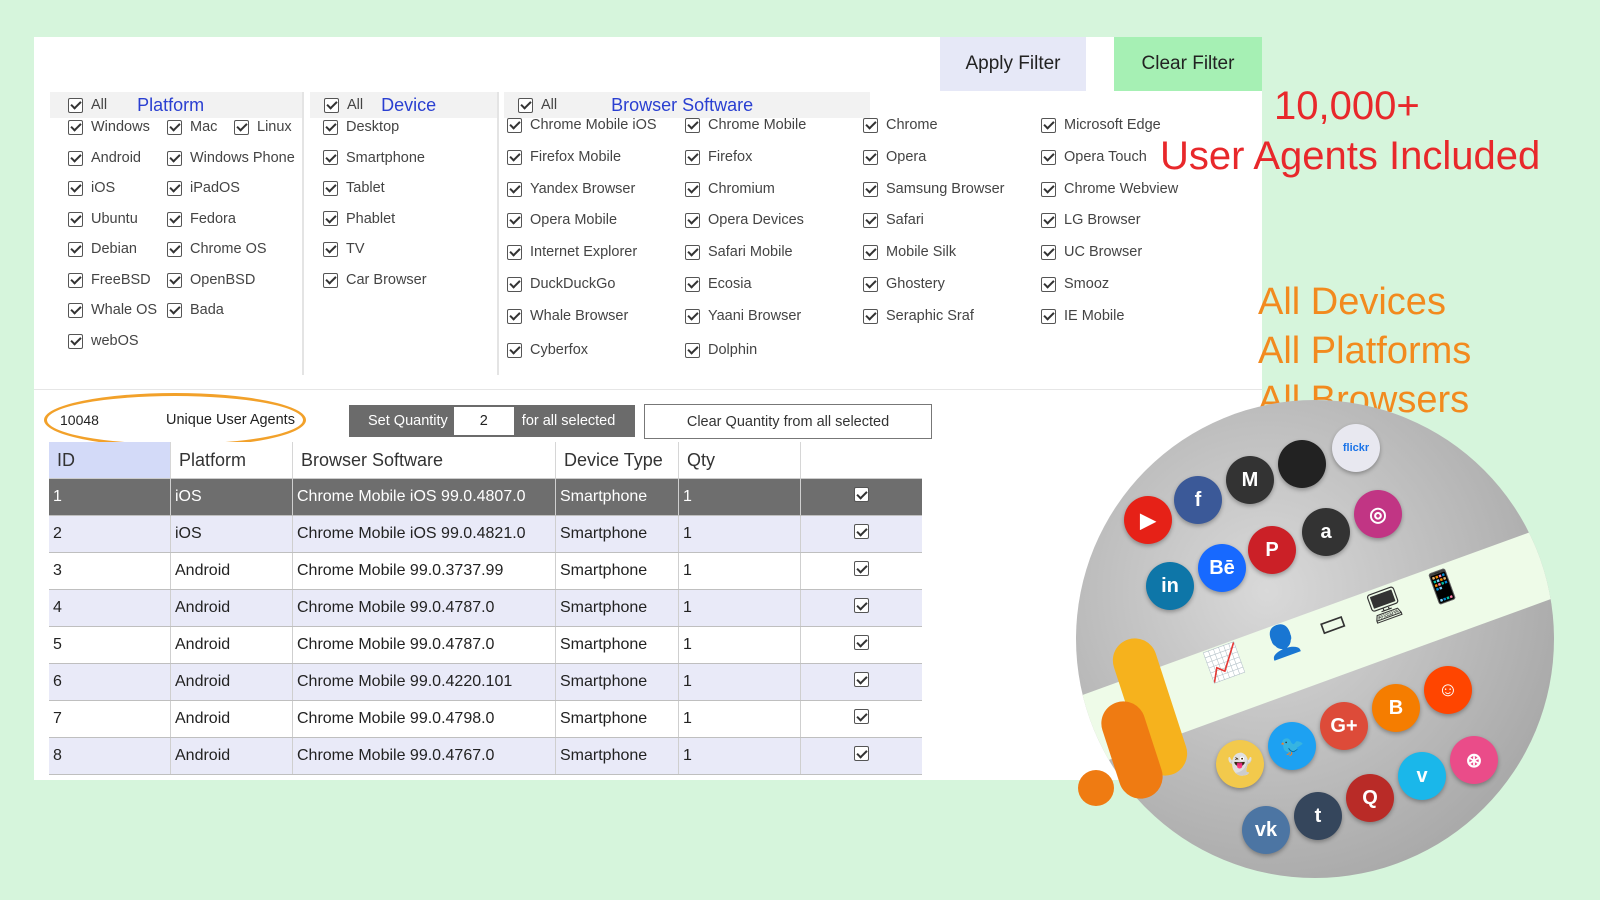 The height and width of the screenshot is (900, 1600). I want to click on platform-checkbox: iPadOS, so click(203, 188).